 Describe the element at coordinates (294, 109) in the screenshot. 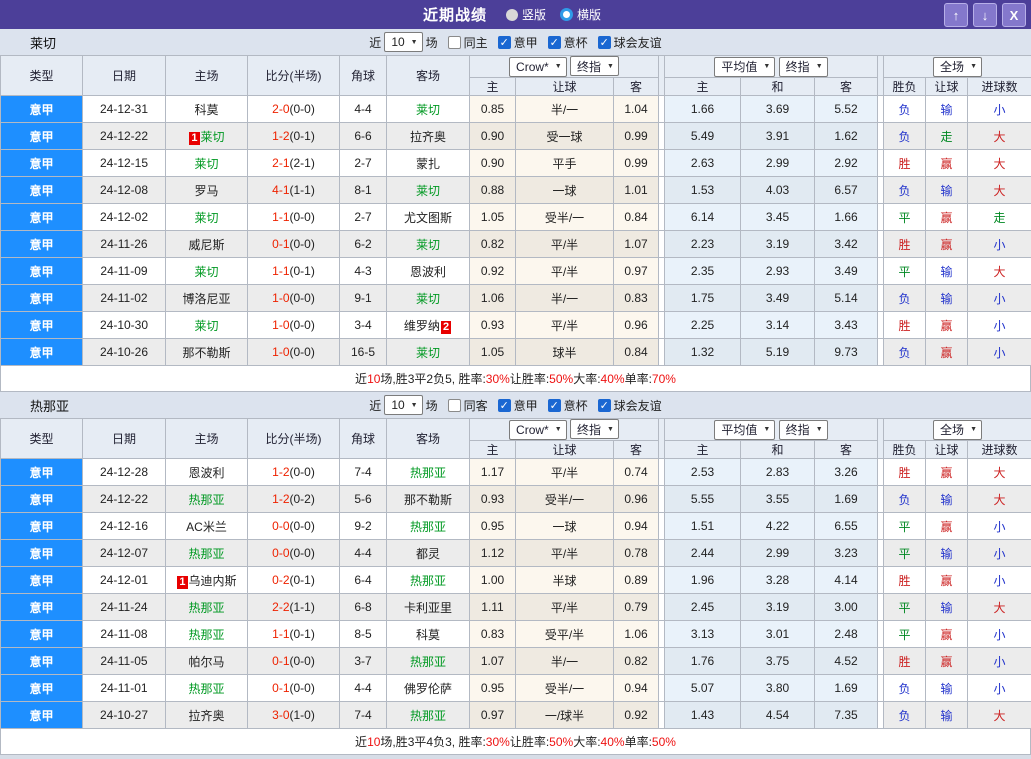

I see `cell-score: 2-0(0-0)` at that location.